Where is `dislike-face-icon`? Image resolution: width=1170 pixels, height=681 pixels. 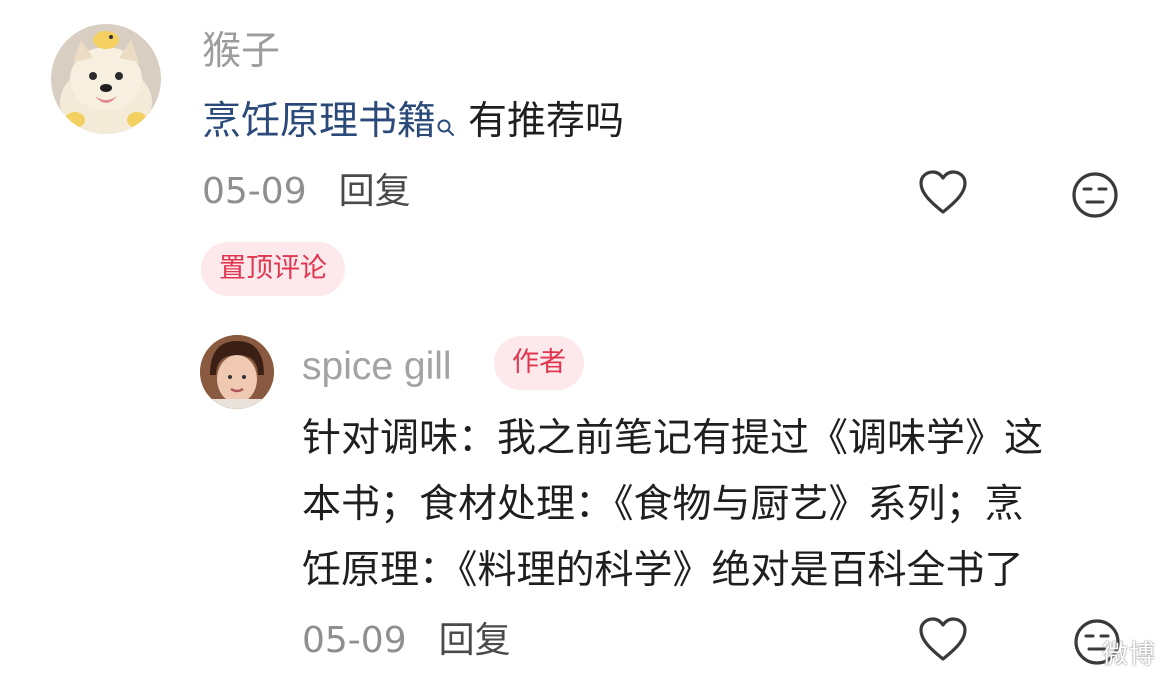 dislike-face-icon is located at coordinates (1095, 197).